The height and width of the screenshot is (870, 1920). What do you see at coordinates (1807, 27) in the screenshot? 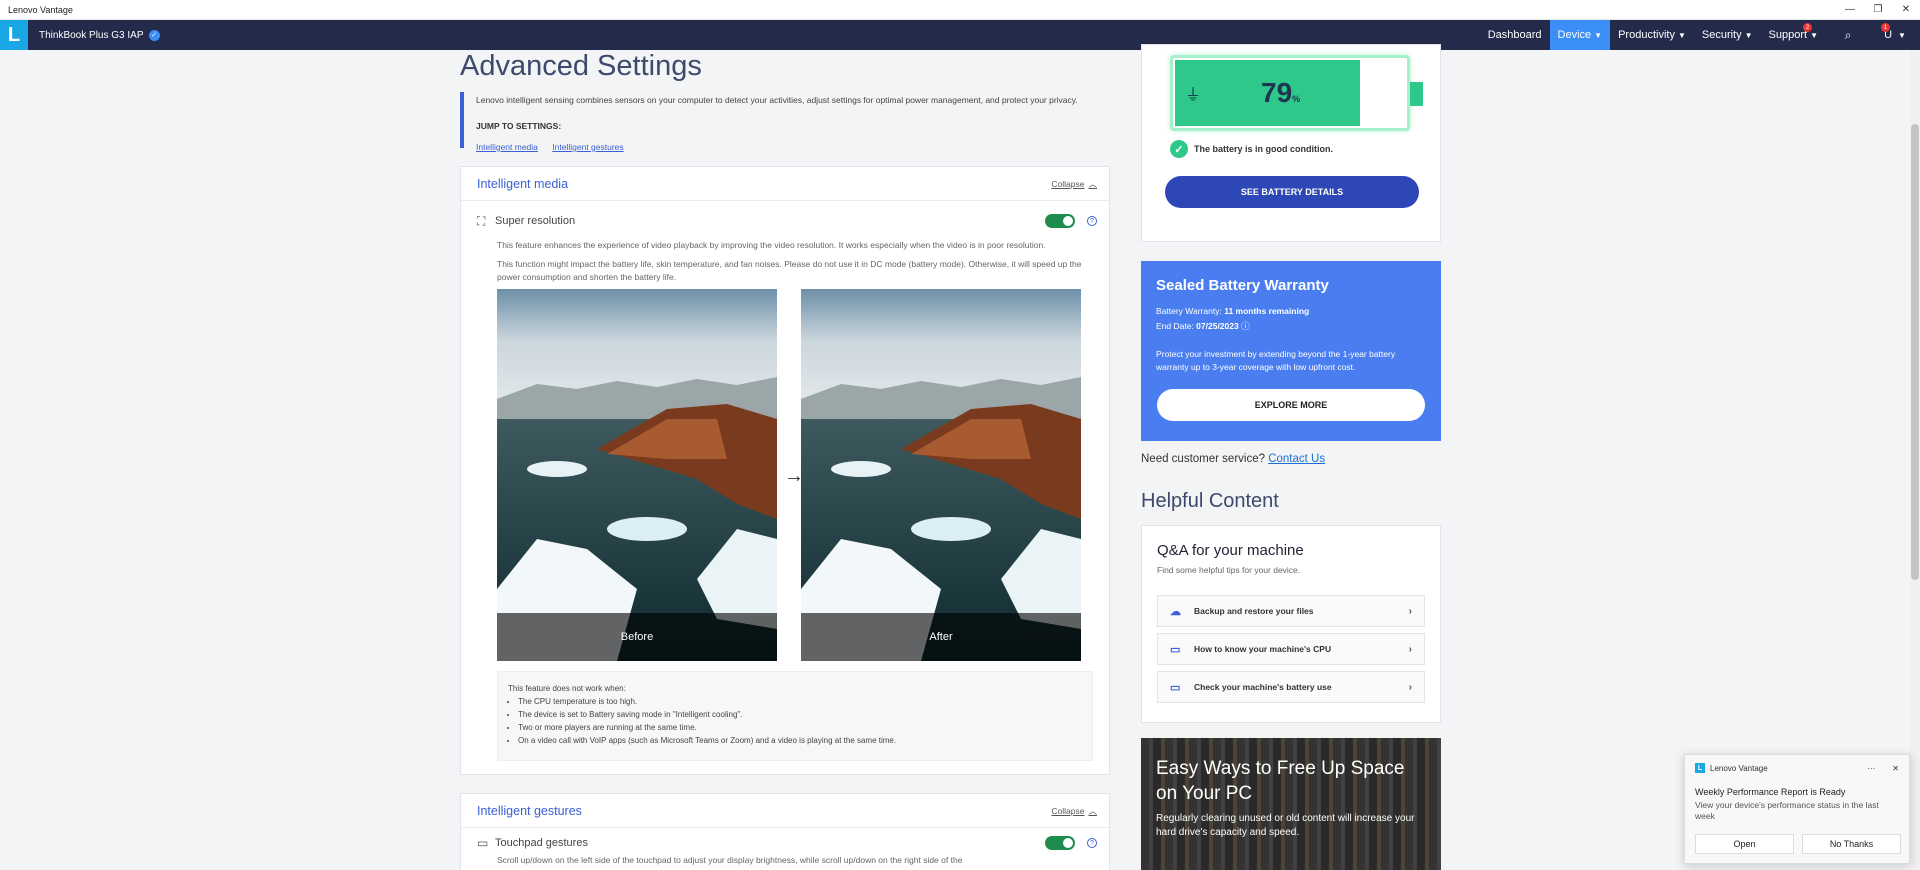
I see `support-badge: 2` at bounding box center [1807, 27].